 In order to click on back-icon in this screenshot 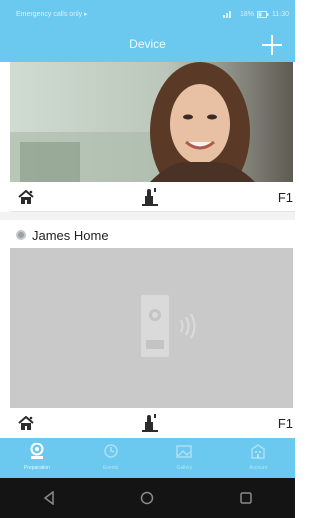, I will do `click(48, 498)`.